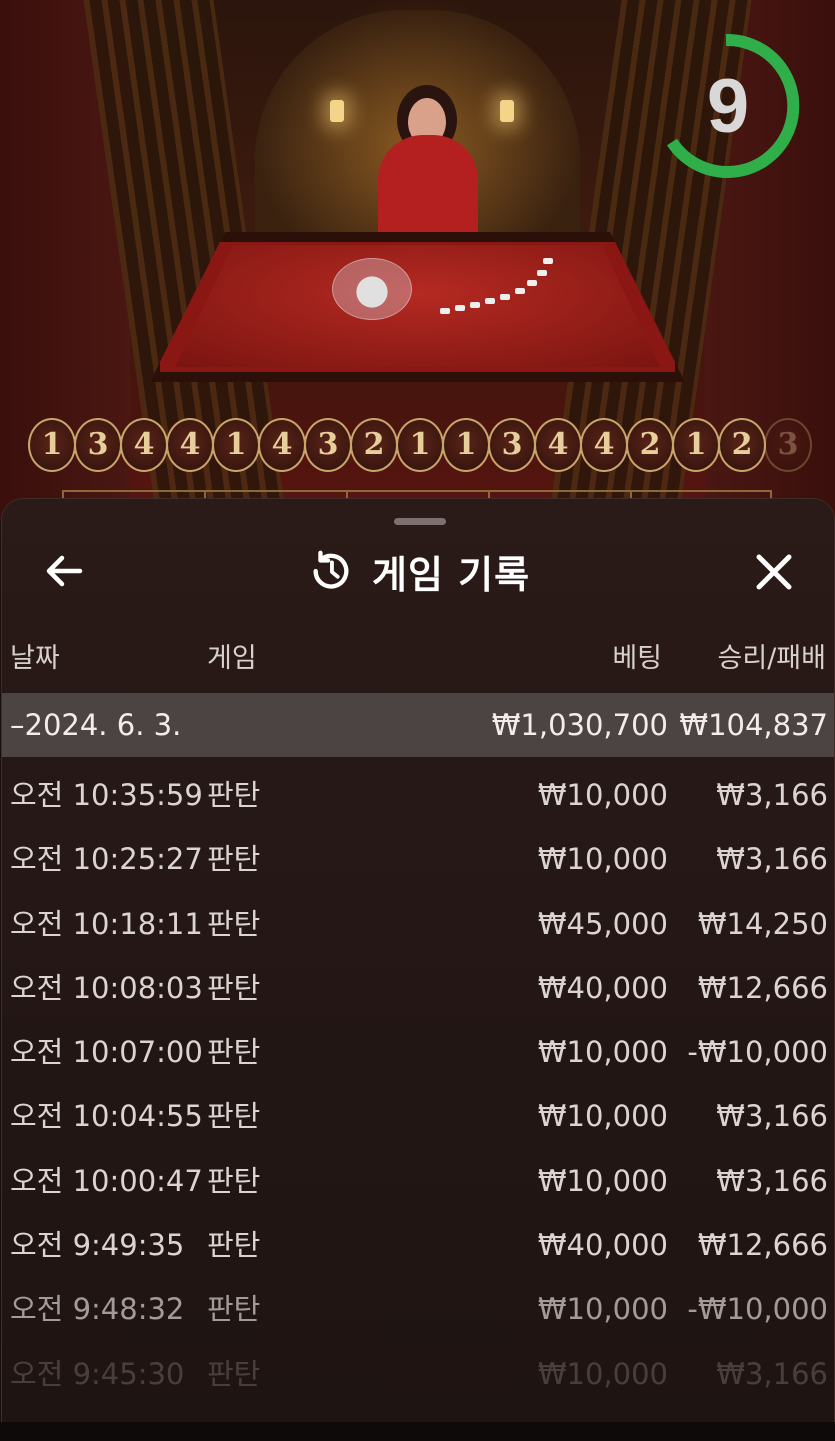 This screenshot has width=835, height=1441. What do you see at coordinates (762, 923) in the screenshot?
I see `win-loss-amount: ₩14,250` at bounding box center [762, 923].